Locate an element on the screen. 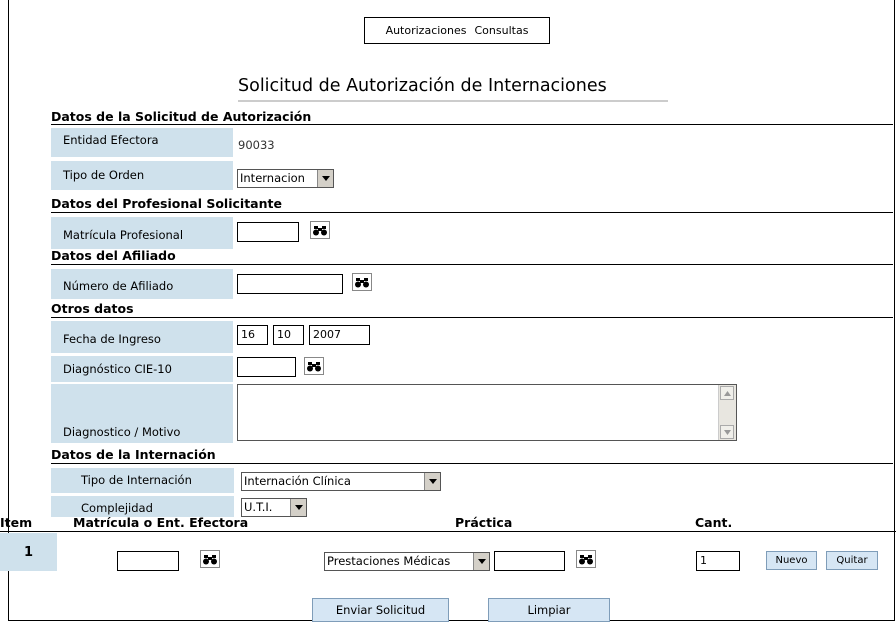 This screenshot has width=896, height=622. afiliado-label: Número de Afiliado is located at coordinates (142, 284).